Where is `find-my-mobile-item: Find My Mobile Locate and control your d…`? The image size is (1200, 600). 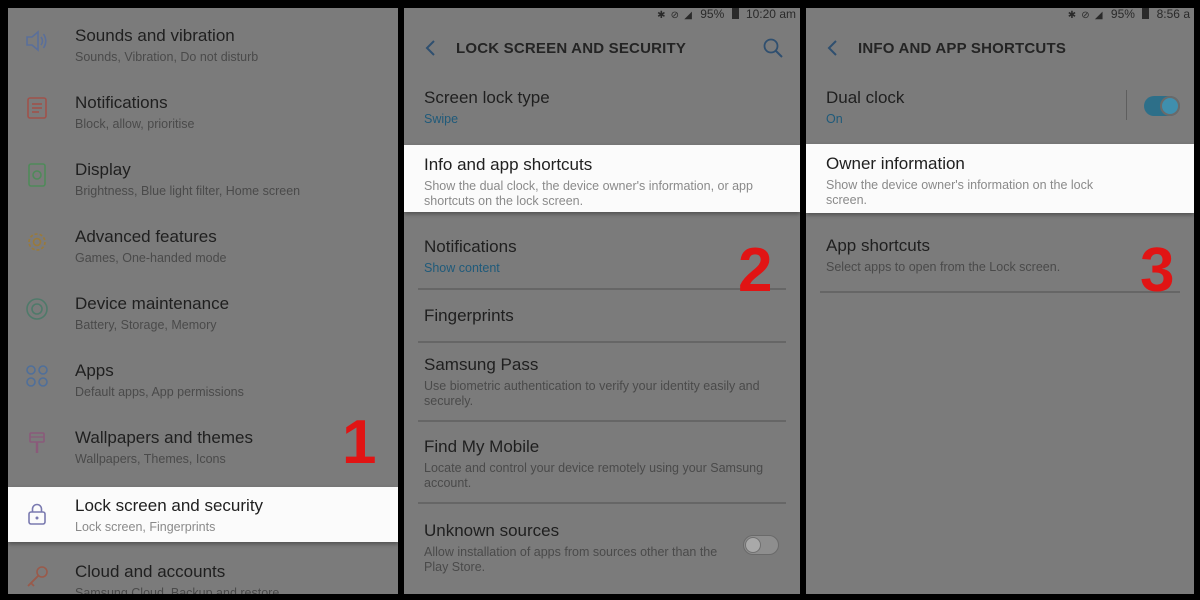
find-my-mobile-item: Find My Mobile Locate and control your d… is located at coordinates (602, 464).